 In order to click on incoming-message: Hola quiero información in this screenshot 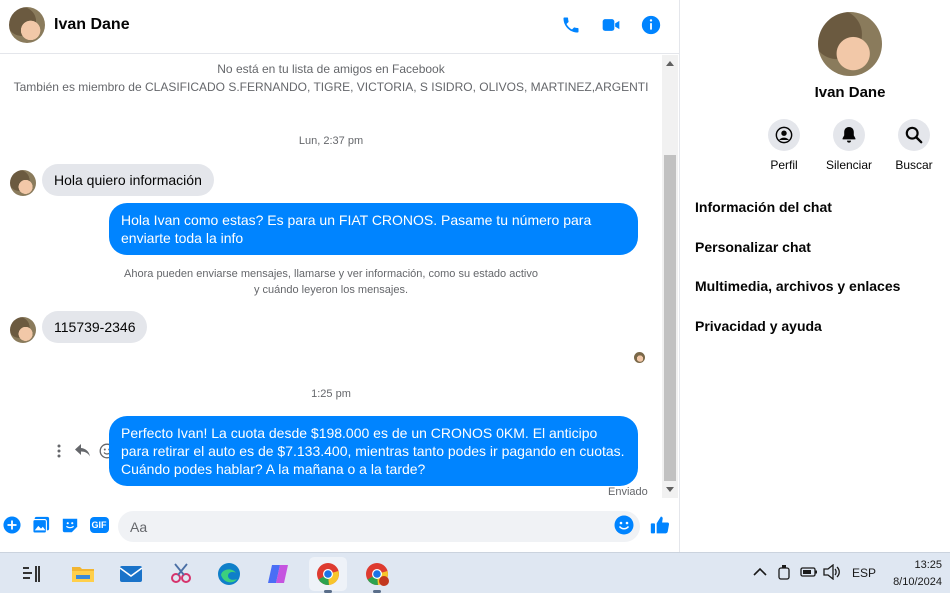, I will do `click(128, 180)`.